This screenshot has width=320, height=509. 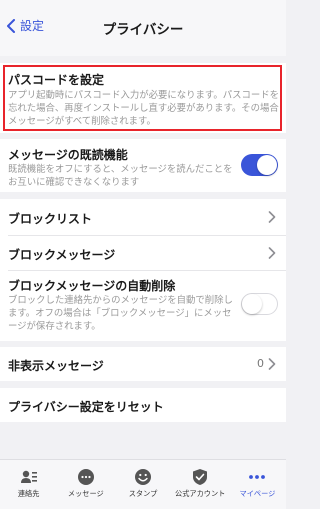 I want to click on auto-delete-desc-line: ます。オフの場合は「ブロックメッセージ」にメッセ, so click(x=120, y=313).